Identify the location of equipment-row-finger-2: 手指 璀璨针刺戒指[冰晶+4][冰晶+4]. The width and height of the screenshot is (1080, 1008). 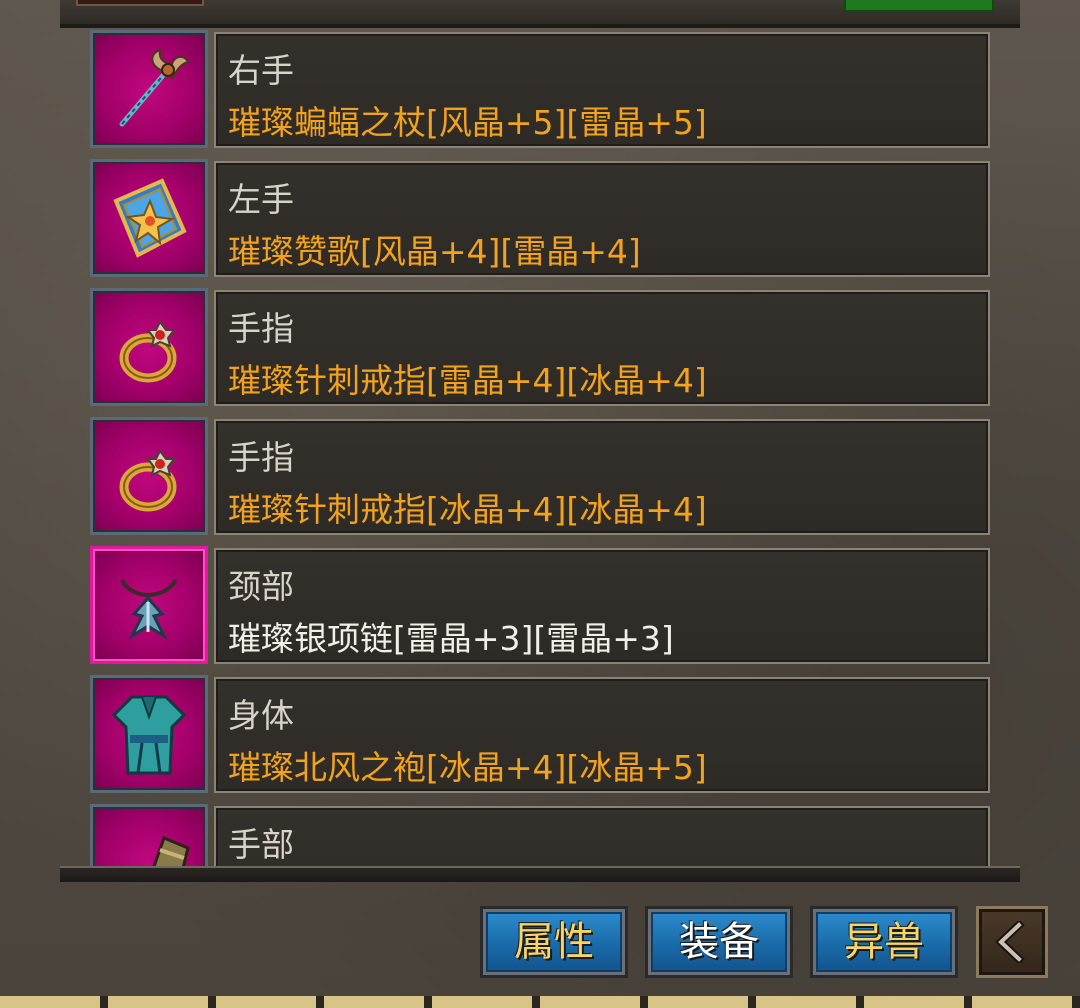
(540, 476).